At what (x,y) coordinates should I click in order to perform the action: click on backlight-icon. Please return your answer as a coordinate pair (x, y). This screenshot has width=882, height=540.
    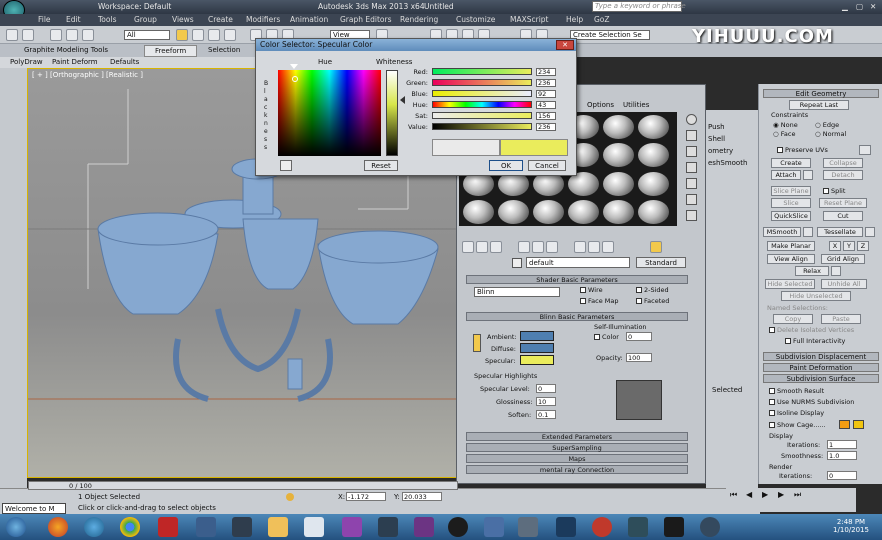
    Looking at the image, I should click on (691, 135).